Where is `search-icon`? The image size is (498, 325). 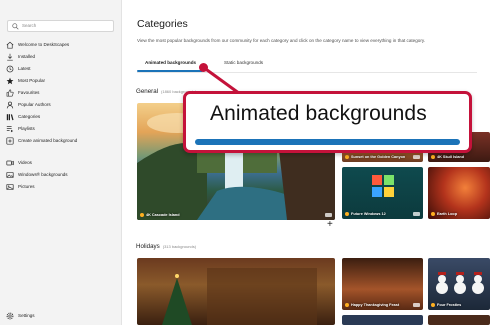
search-icon is located at coordinates (15, 26).